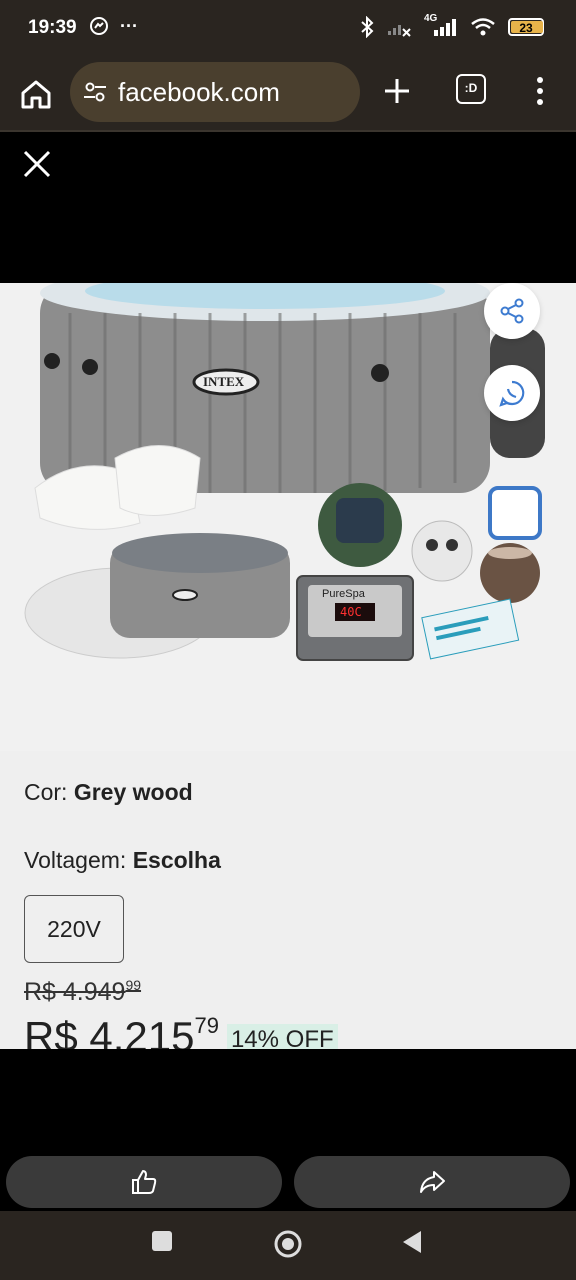 The height and width of the screenshot is (1280, 576). What do you see at coordinates (162, 1241) in the screenshot?
I see `recents-square-icon` at bounding box center [162, 1241].